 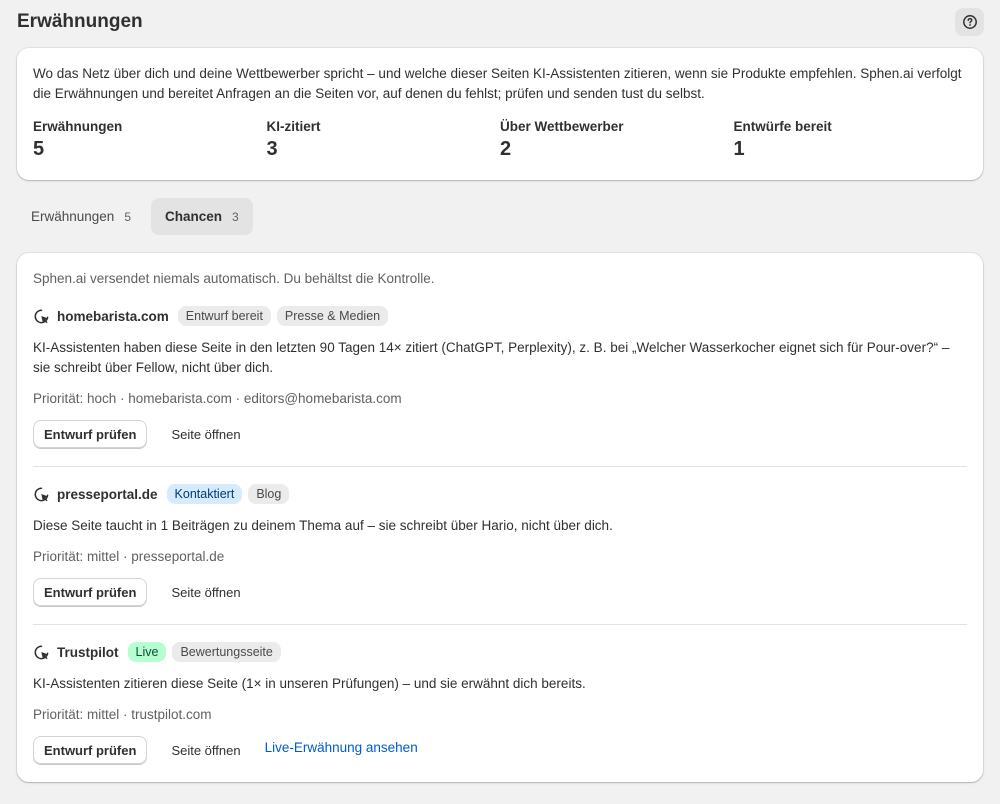 I want to click on stat-value: 5, so click(x=39, y=149).